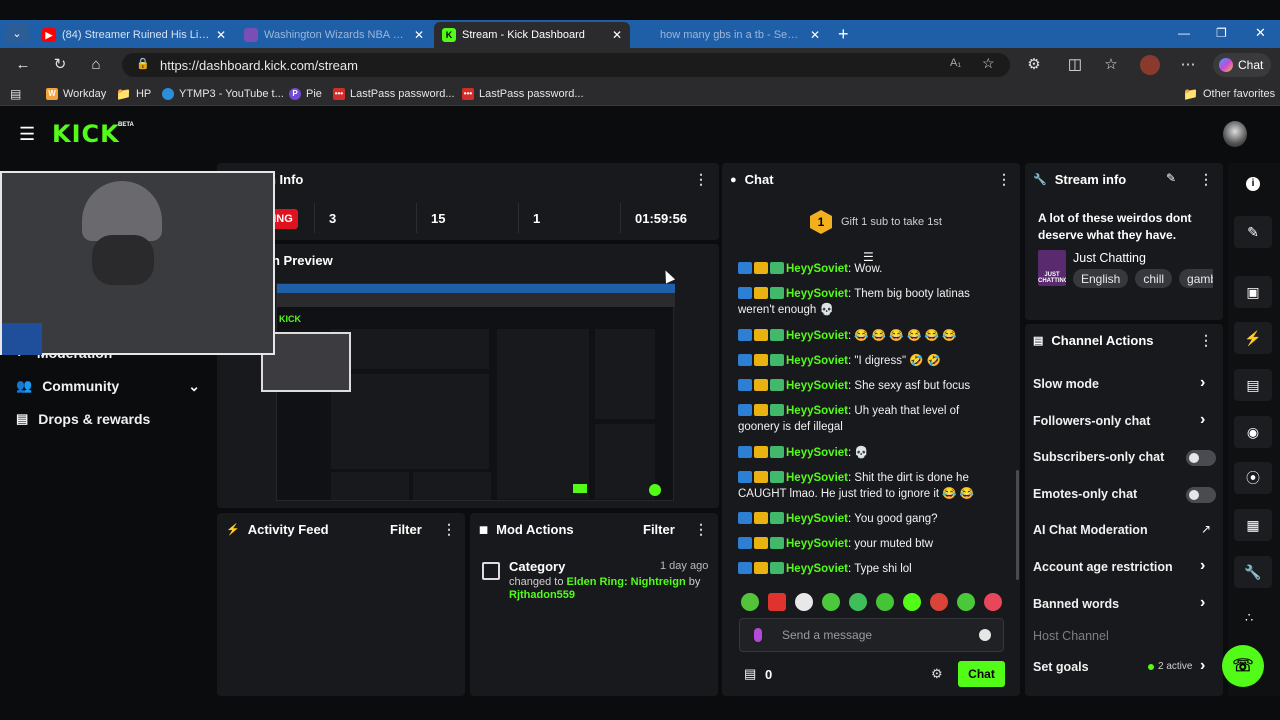 The height and width of the screenshot is (720, 1280). What do you see at coordinates (1004, 179) in the screenshot?
I see `chat-more-icon: ⋮` at bounding box center [1004, 179].